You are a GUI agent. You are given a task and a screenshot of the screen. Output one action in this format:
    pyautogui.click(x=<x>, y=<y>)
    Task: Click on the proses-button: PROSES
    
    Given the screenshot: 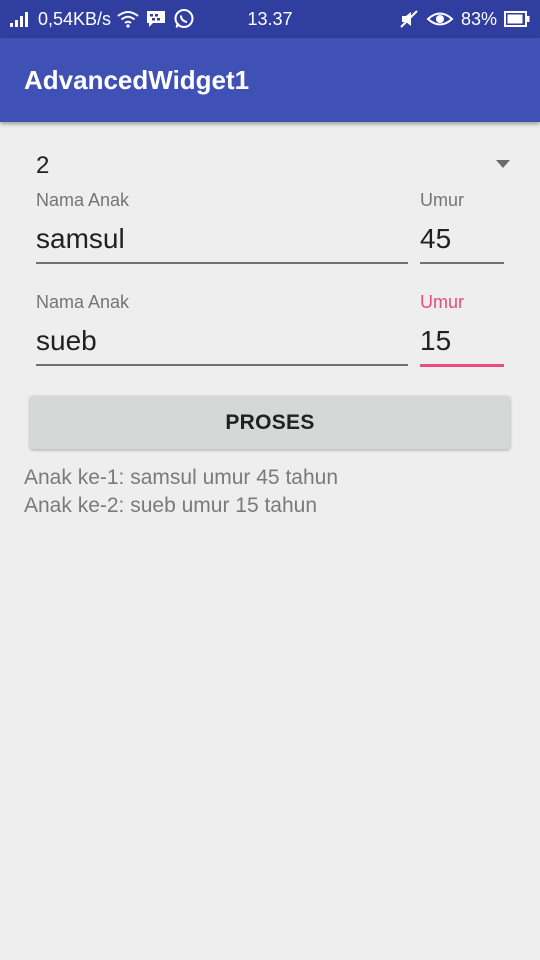 What is the action you would take?
    pyautogui.click(x=270, y=422)
    